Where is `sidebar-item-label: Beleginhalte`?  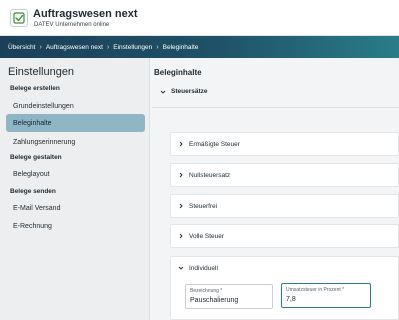 sidebar-item-label: Beleginhalte is located at coordinates (32, 123).